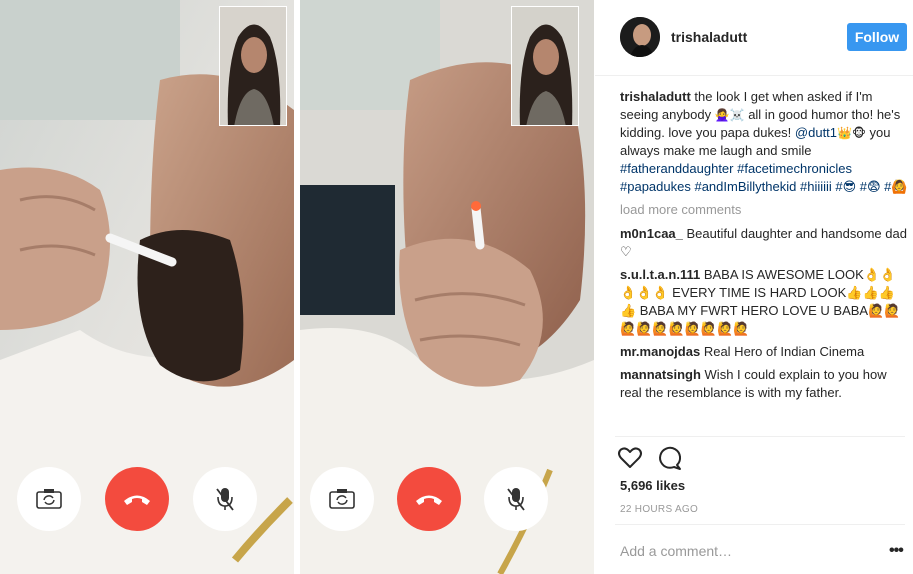 The height and width of the screenshot is (574, 913). I want to click on comment-bubble-icon, so click(670, 458).